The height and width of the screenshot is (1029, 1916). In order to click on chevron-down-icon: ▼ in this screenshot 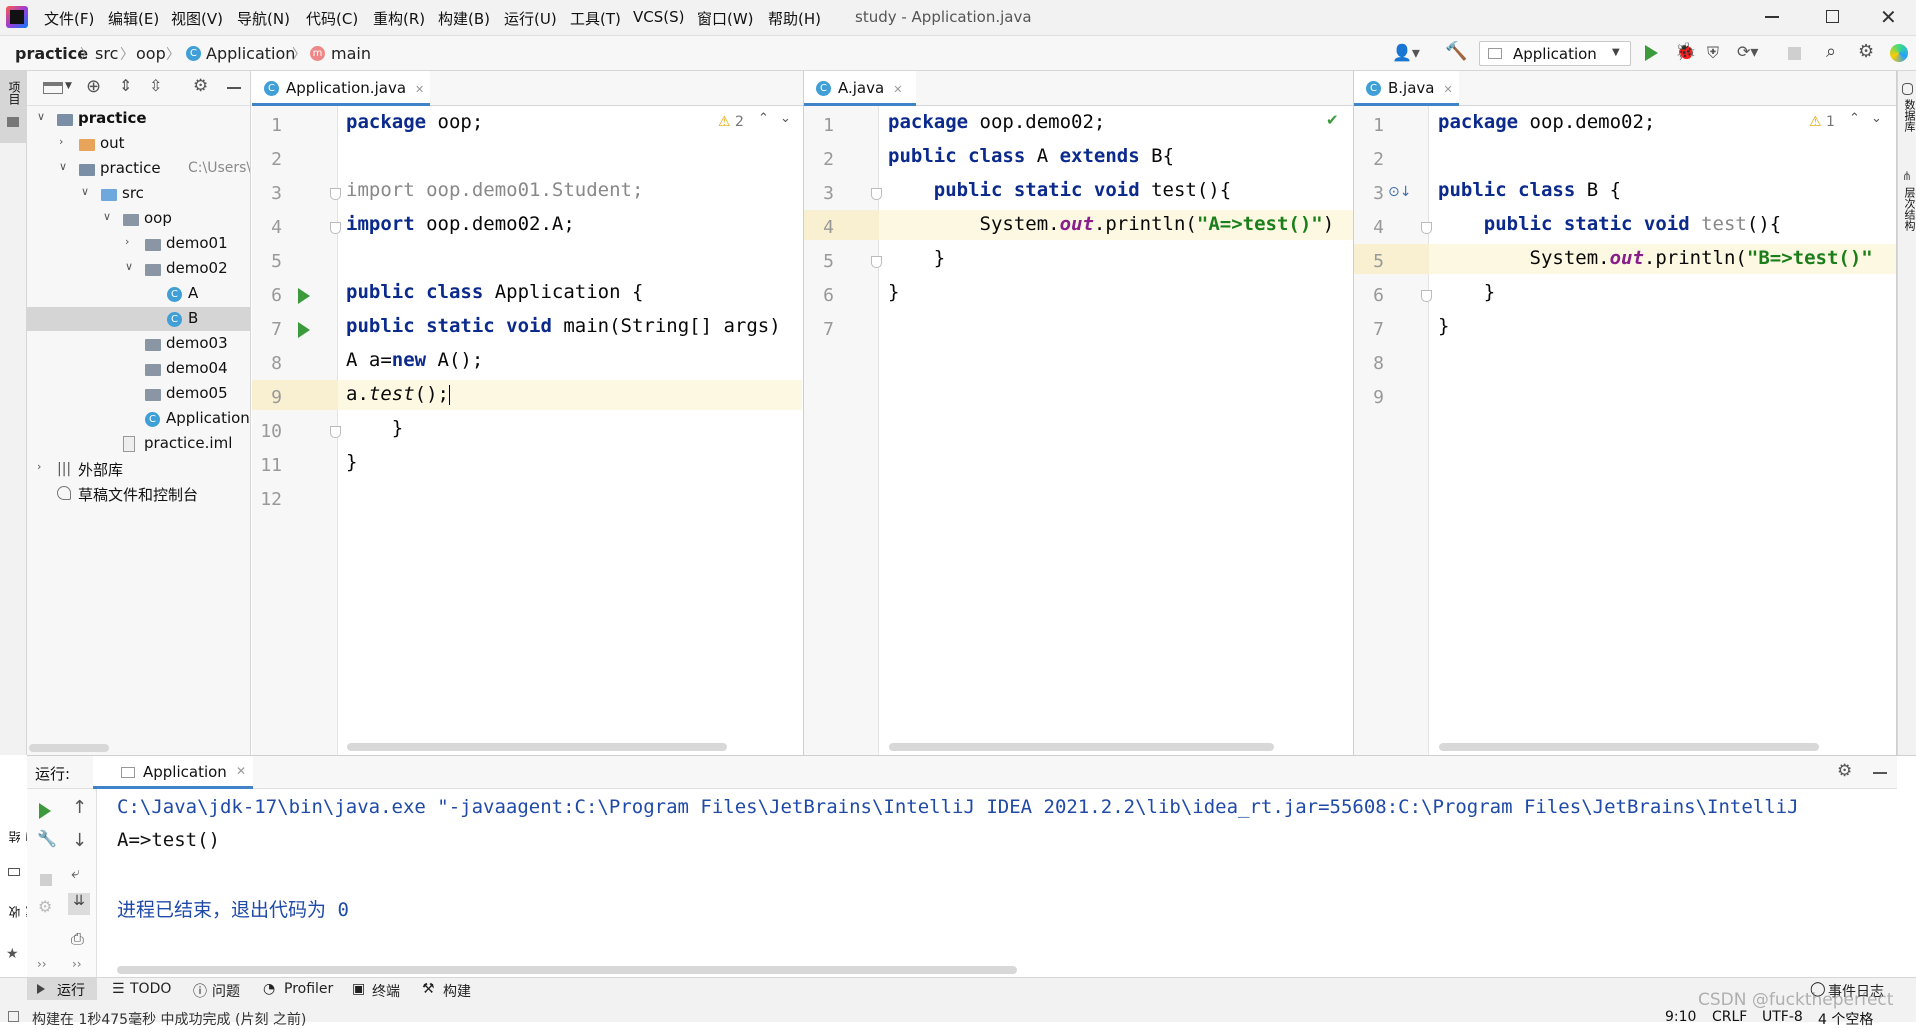, I will do `click(68, 86)`.